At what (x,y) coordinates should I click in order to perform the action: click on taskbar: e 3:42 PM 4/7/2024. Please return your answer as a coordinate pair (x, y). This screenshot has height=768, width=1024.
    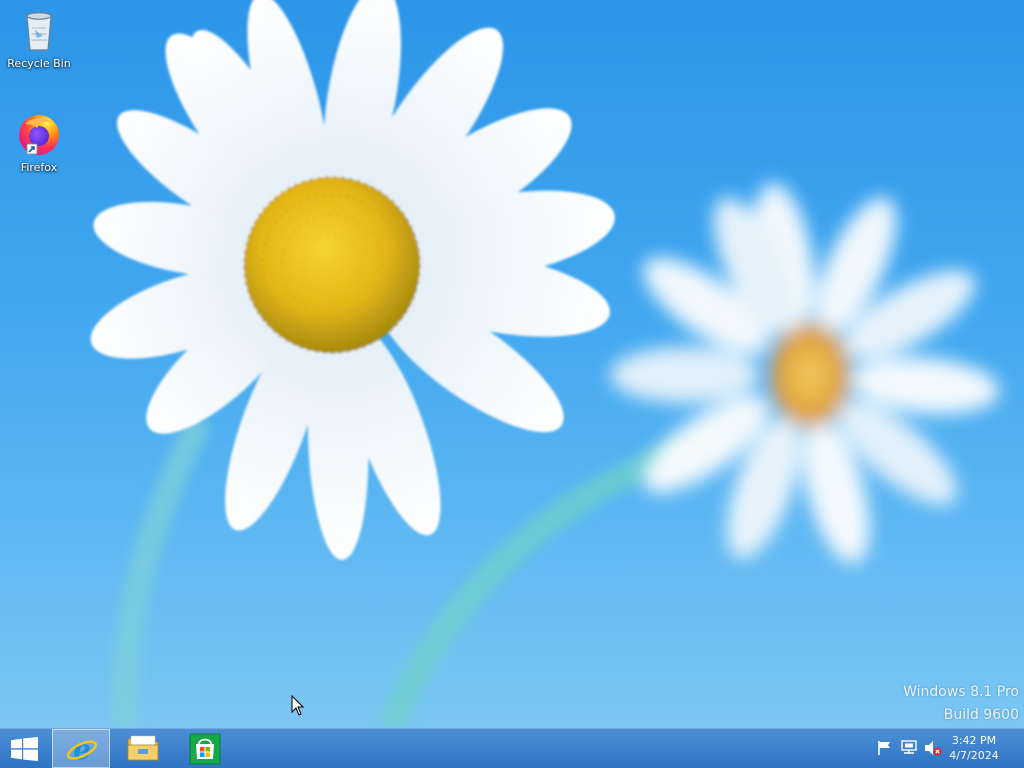
    Looking at the image, I should click on (512, 748).